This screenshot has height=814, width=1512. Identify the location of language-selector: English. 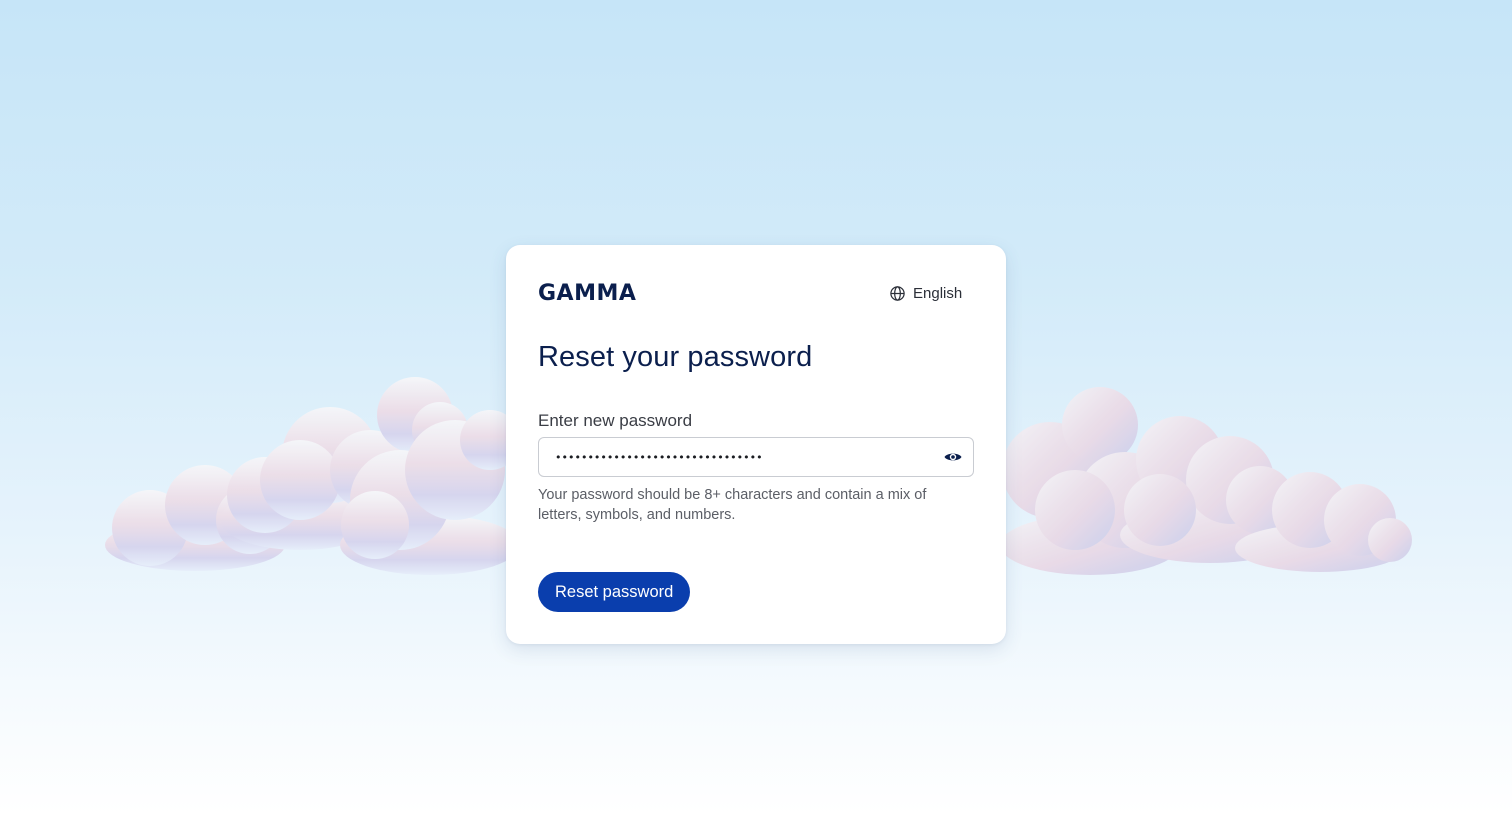
(925, 293).